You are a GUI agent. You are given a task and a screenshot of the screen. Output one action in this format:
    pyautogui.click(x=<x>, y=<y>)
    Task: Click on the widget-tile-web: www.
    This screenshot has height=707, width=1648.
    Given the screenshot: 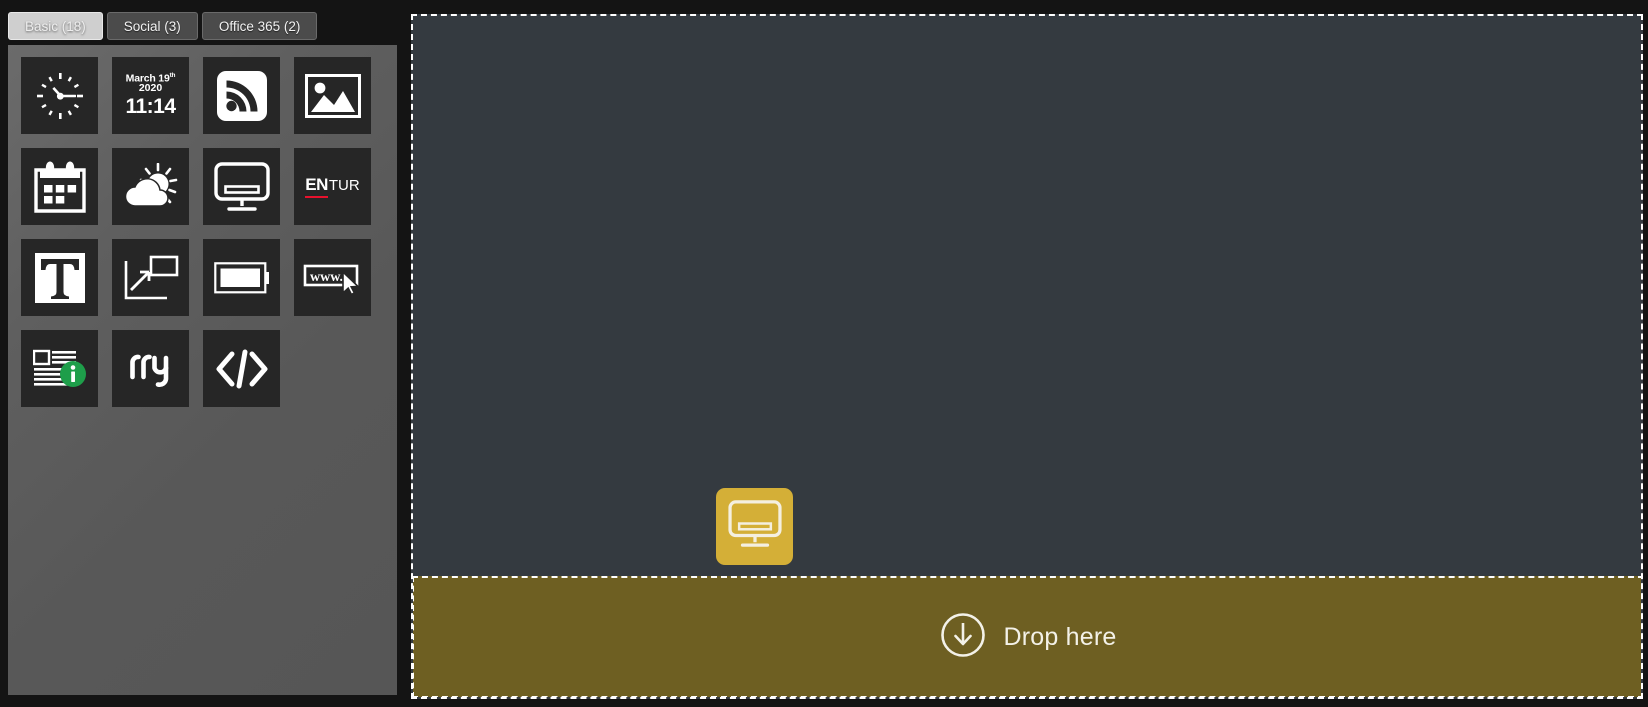 What is the action you would take?
    pyautogui.click(x=332, y=277)
    